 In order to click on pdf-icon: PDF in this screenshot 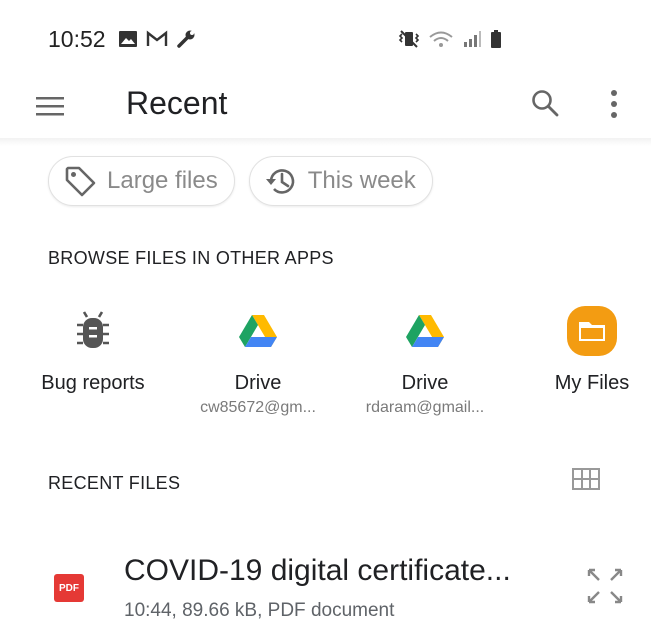, I will do `click(69, 588)`.